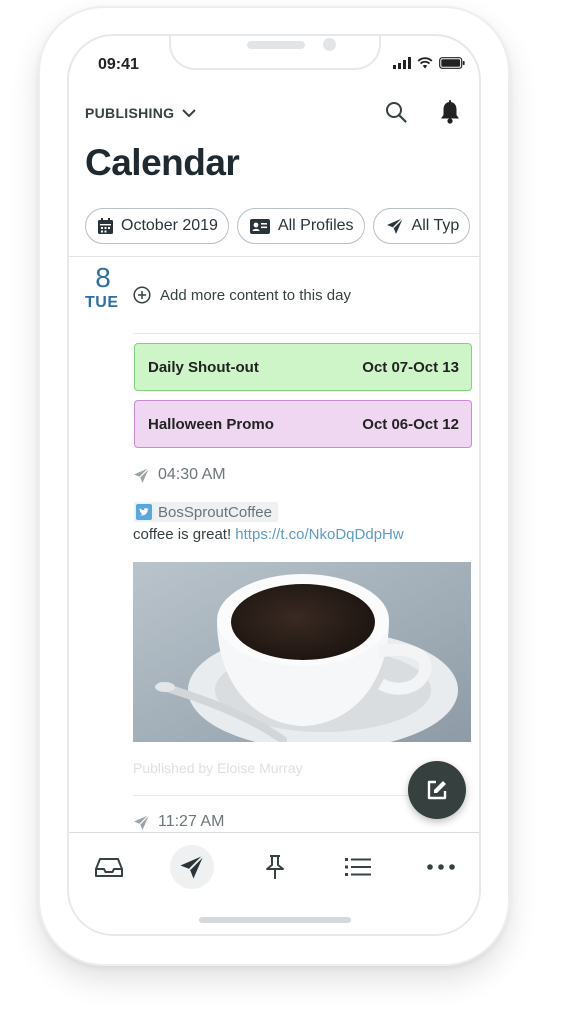  I want to click on campaign-name: Daily Shout-out, so click(203, 367).